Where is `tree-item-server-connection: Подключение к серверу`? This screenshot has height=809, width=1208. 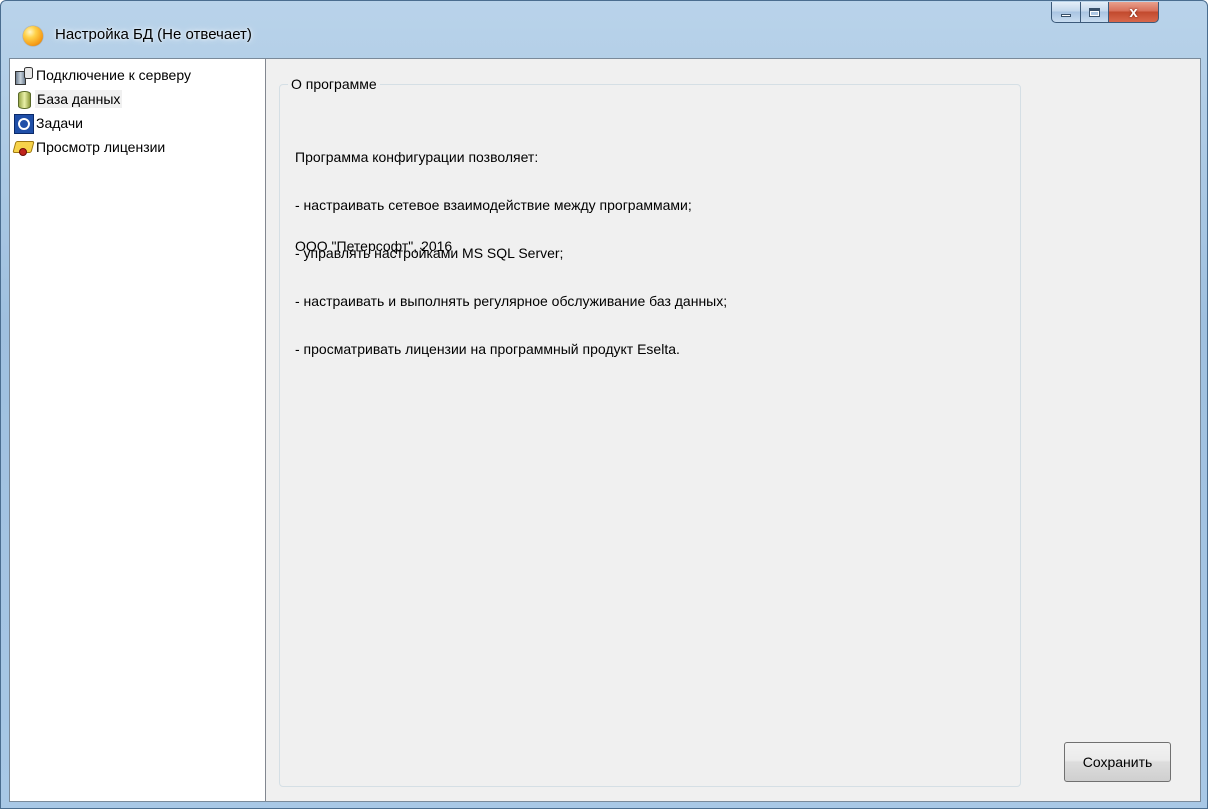 tree-item-server-connection: Подключение к серверу is located at coordinates (137, 75).